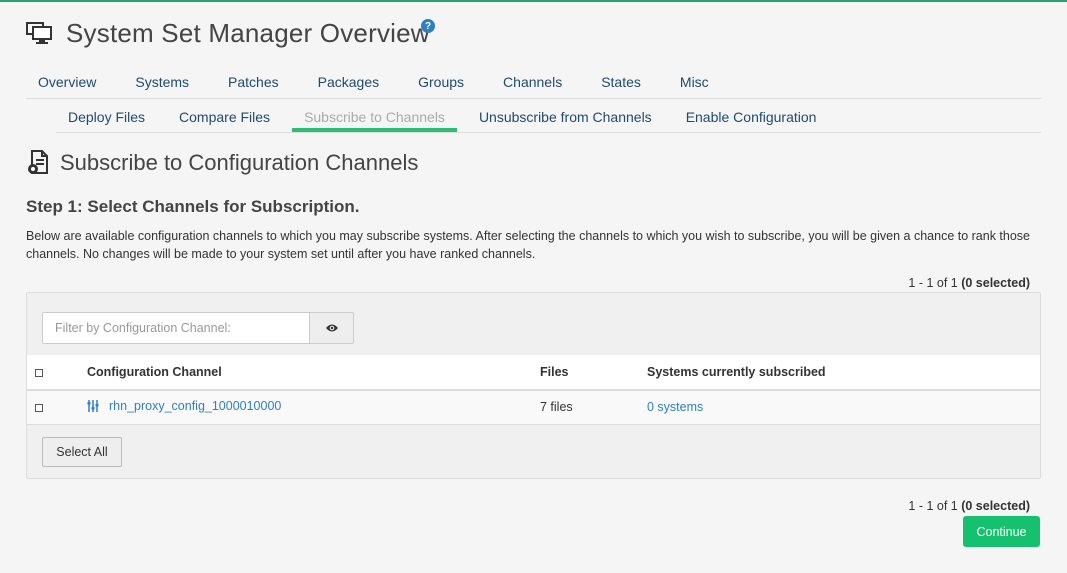 This screenshot has height=573, width=1067. Describe the element at coordinates (533, 1) in the screenshot. I see `top-accent-line` at that location.